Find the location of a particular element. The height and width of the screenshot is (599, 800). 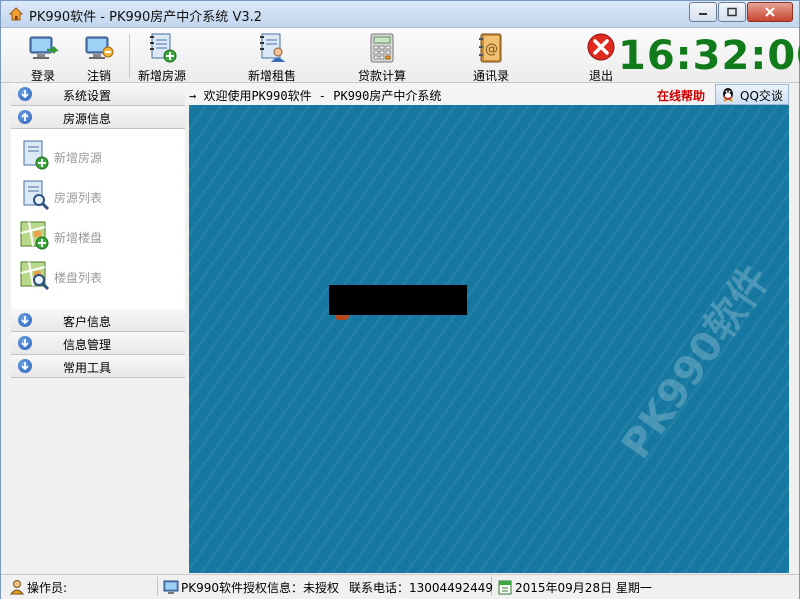

toolbar-label: 退出 is located at coordinates (600, 76).